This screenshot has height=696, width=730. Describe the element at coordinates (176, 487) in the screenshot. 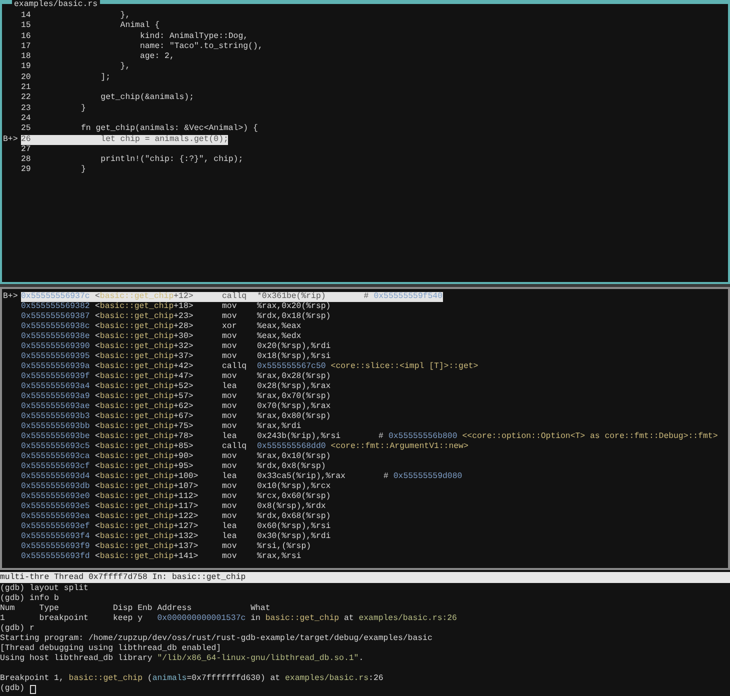

I see `disassembly-line: 0x5555555693db <basic::get_chip+107> mov 0x10(%rsp),%rcx` at that location.